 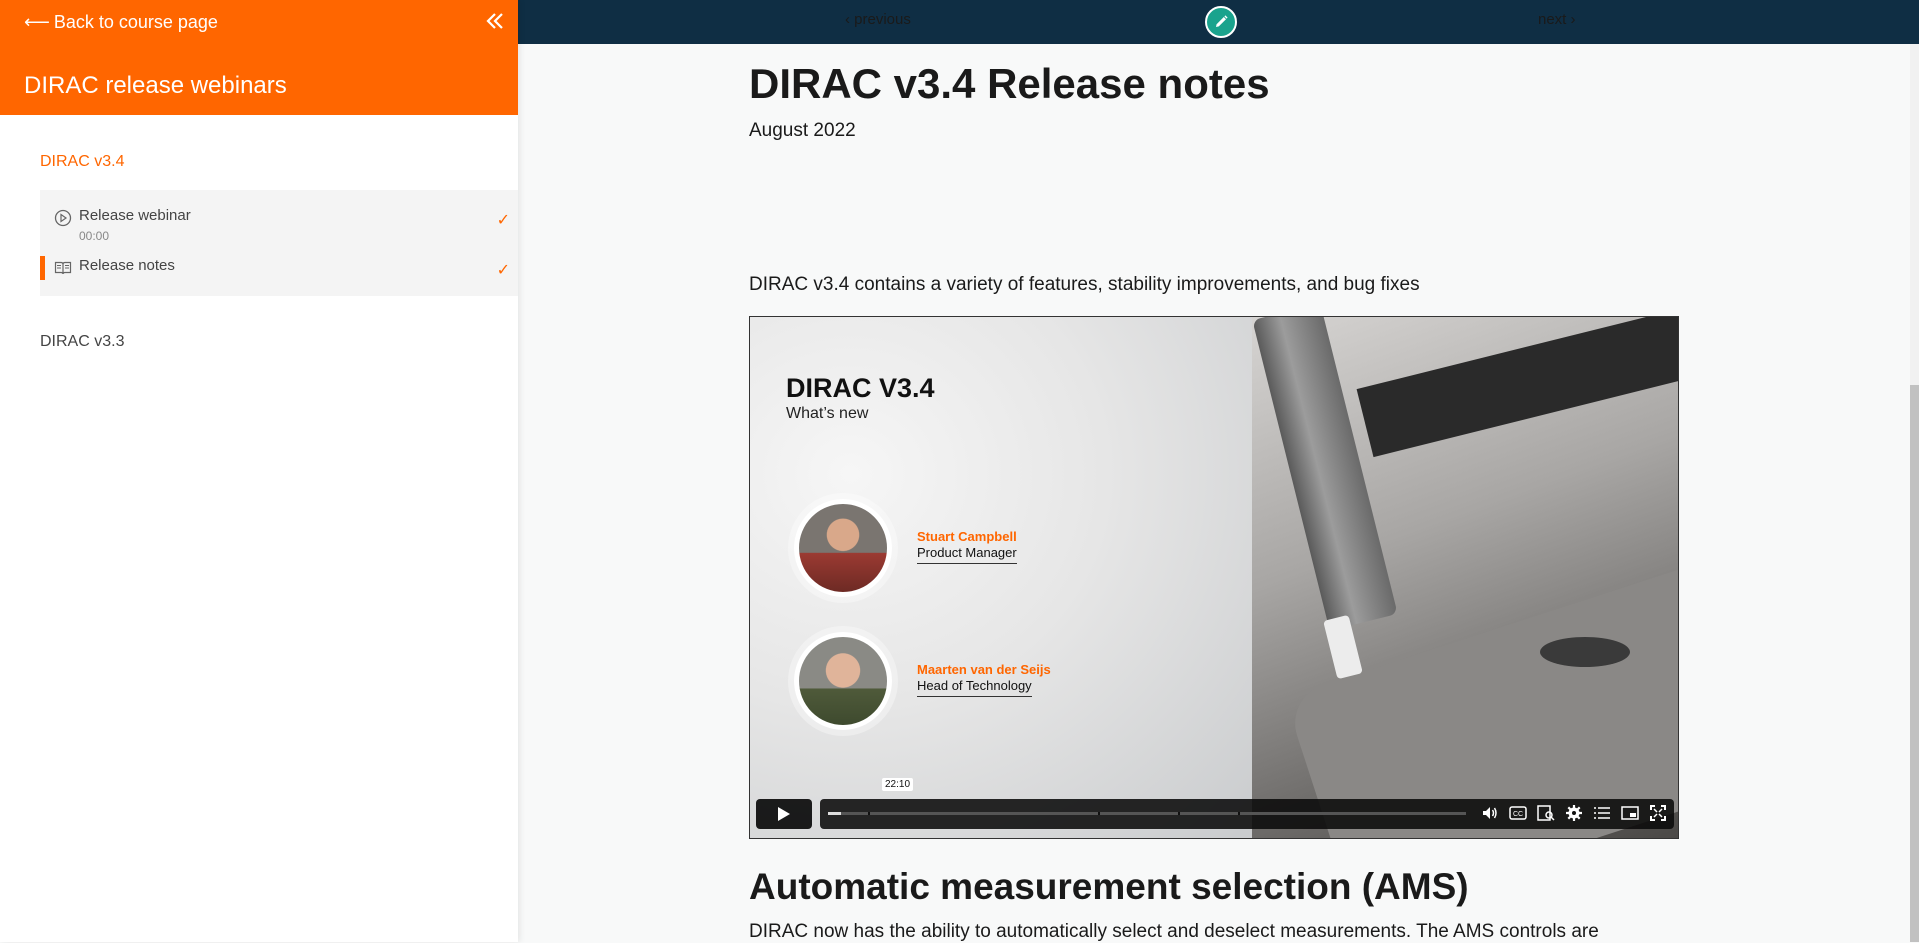 I want to click on scrollbar-thumb, so click(x=1914, y=663).